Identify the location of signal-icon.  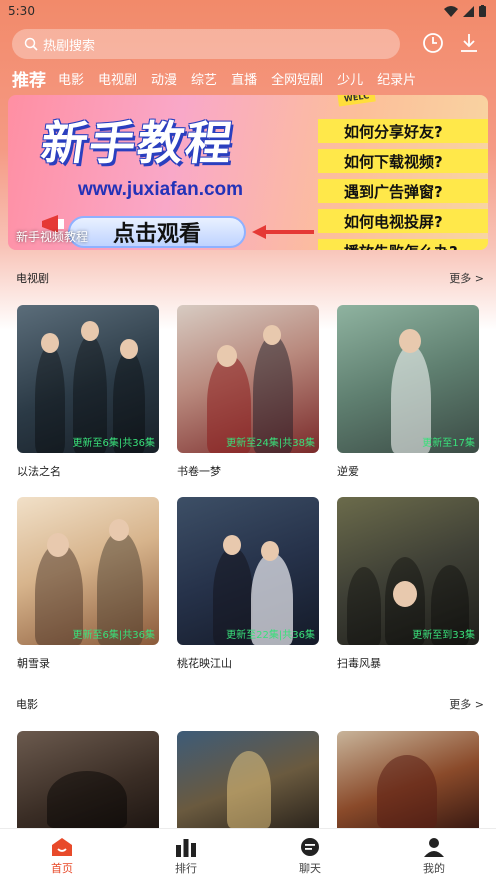
(468, 11).